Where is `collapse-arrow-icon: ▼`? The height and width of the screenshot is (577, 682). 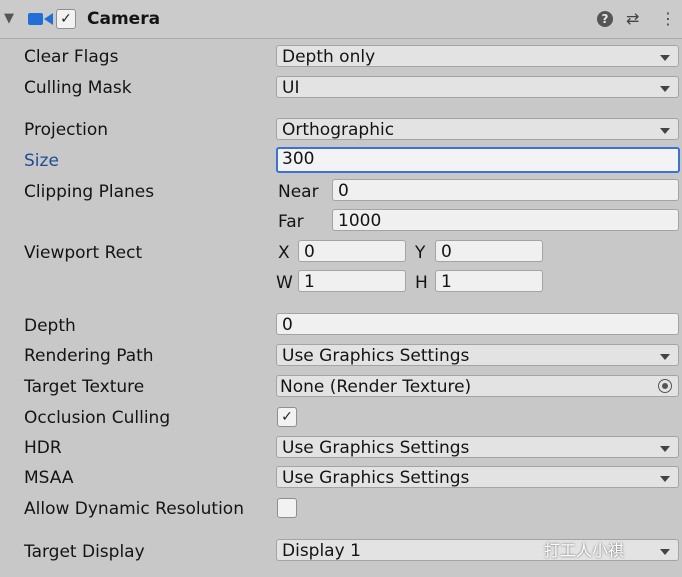
collapse-arrow-icon: ▼ is located at coordinates (9, 18).